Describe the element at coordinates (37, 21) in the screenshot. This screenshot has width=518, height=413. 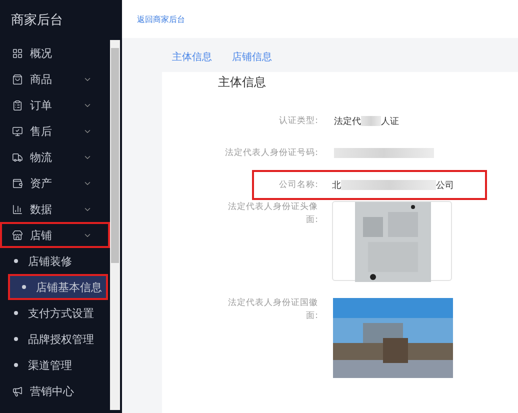
I see `app-title: 商家后台` at that location.